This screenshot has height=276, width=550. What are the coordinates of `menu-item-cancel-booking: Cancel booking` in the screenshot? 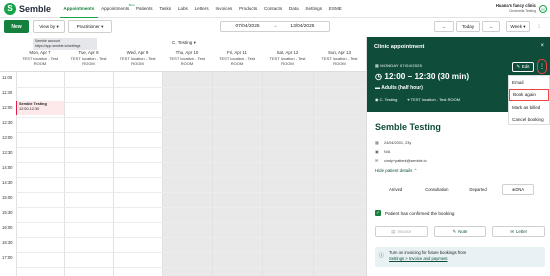 It's located at (529, 120).